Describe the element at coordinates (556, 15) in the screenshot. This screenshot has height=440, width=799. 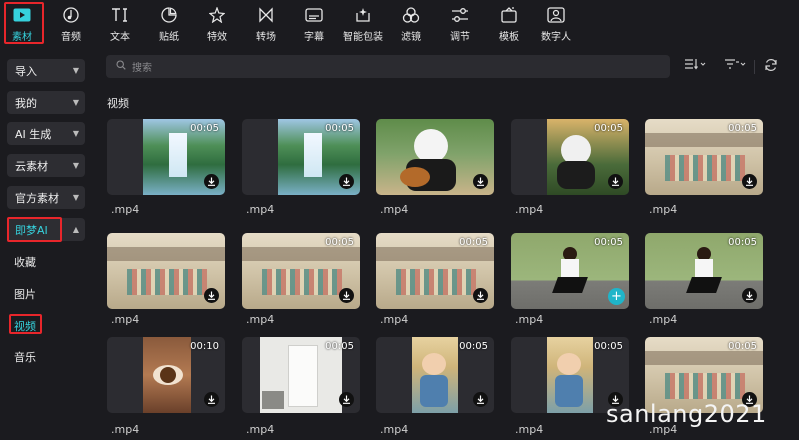
I see `digital-human-icon` at that location.